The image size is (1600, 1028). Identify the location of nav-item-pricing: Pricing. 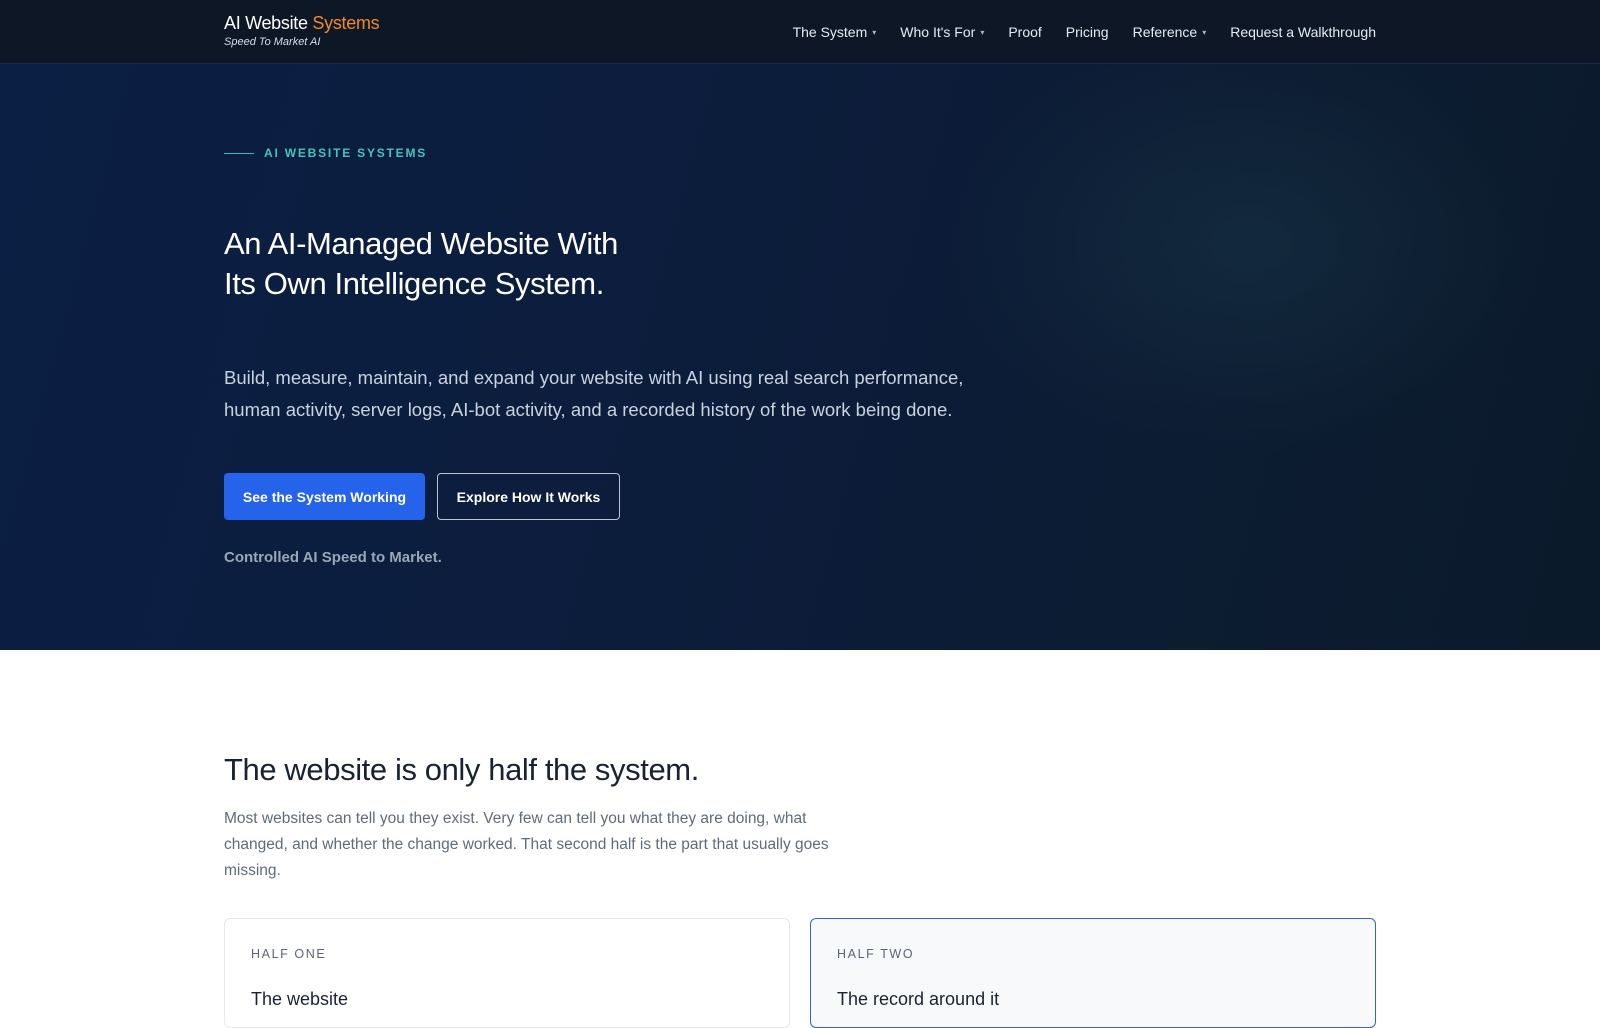
(1087, 32).